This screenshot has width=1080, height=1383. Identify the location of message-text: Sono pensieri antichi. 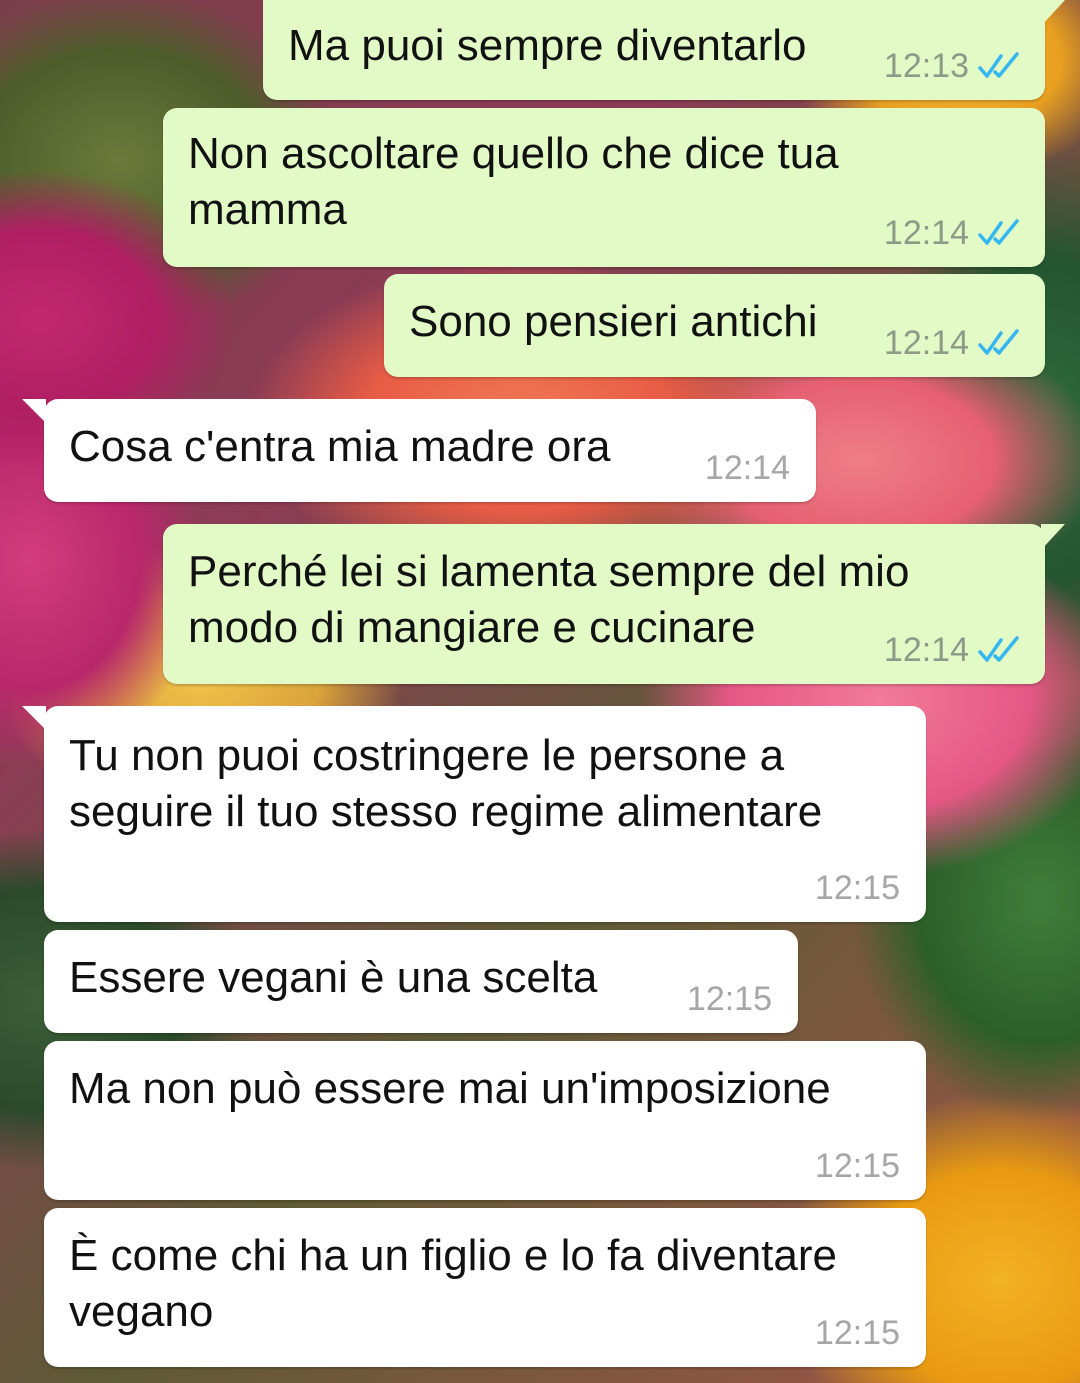
(613, 321).